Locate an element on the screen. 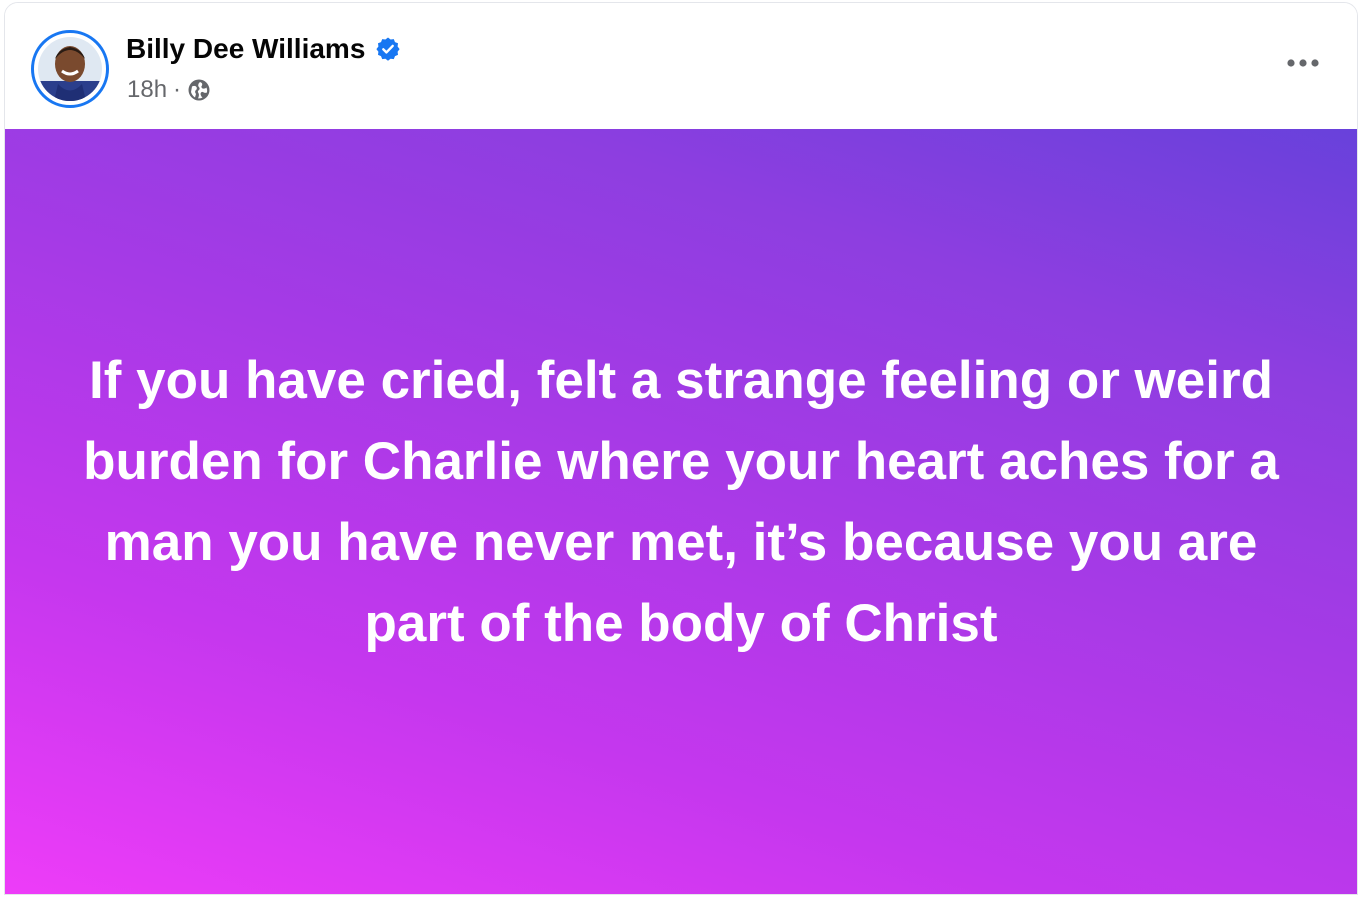 The height and width of the screenshot is (898, 1358). post-header: Billy Dee Williams 18h · is located at coordinates (681, 66).